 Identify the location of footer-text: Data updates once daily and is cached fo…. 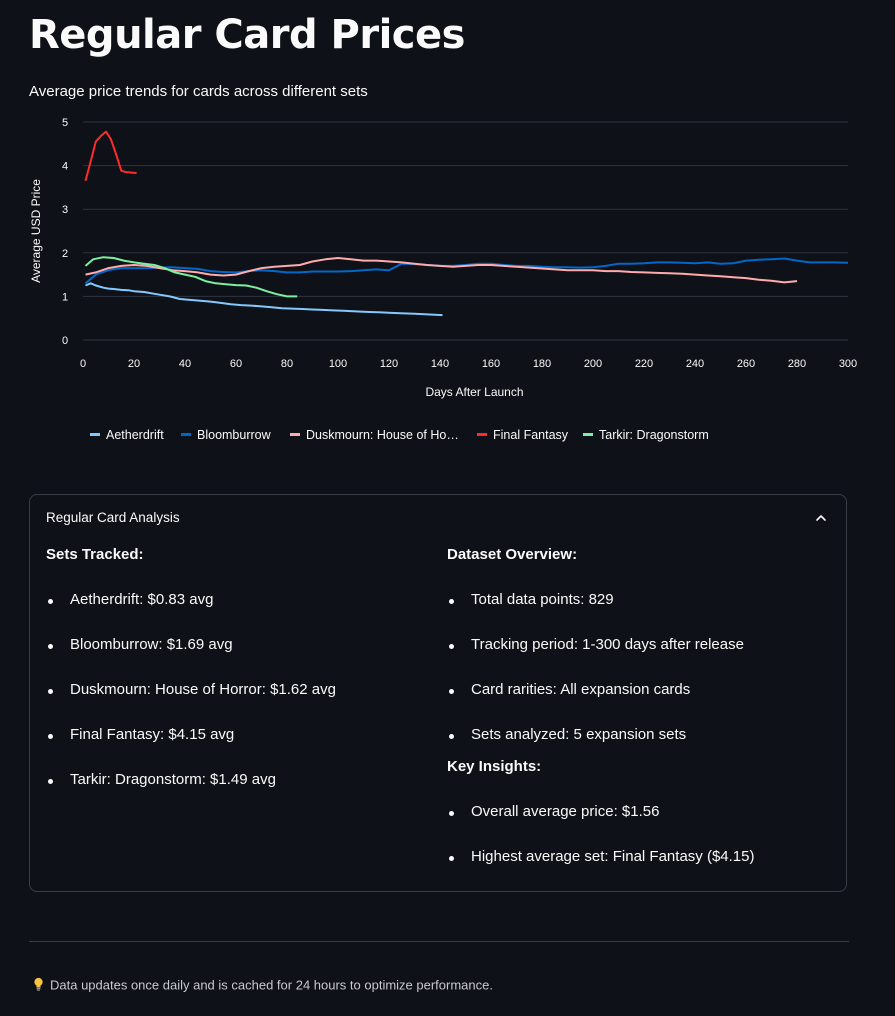
(271, 985).